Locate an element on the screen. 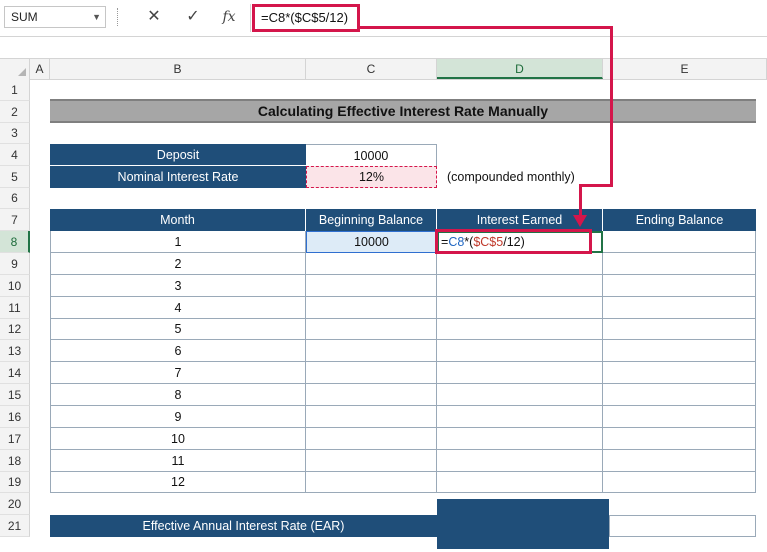 The image size is (767, 552). month-cell: 10 is located at coordinates (178, 439).